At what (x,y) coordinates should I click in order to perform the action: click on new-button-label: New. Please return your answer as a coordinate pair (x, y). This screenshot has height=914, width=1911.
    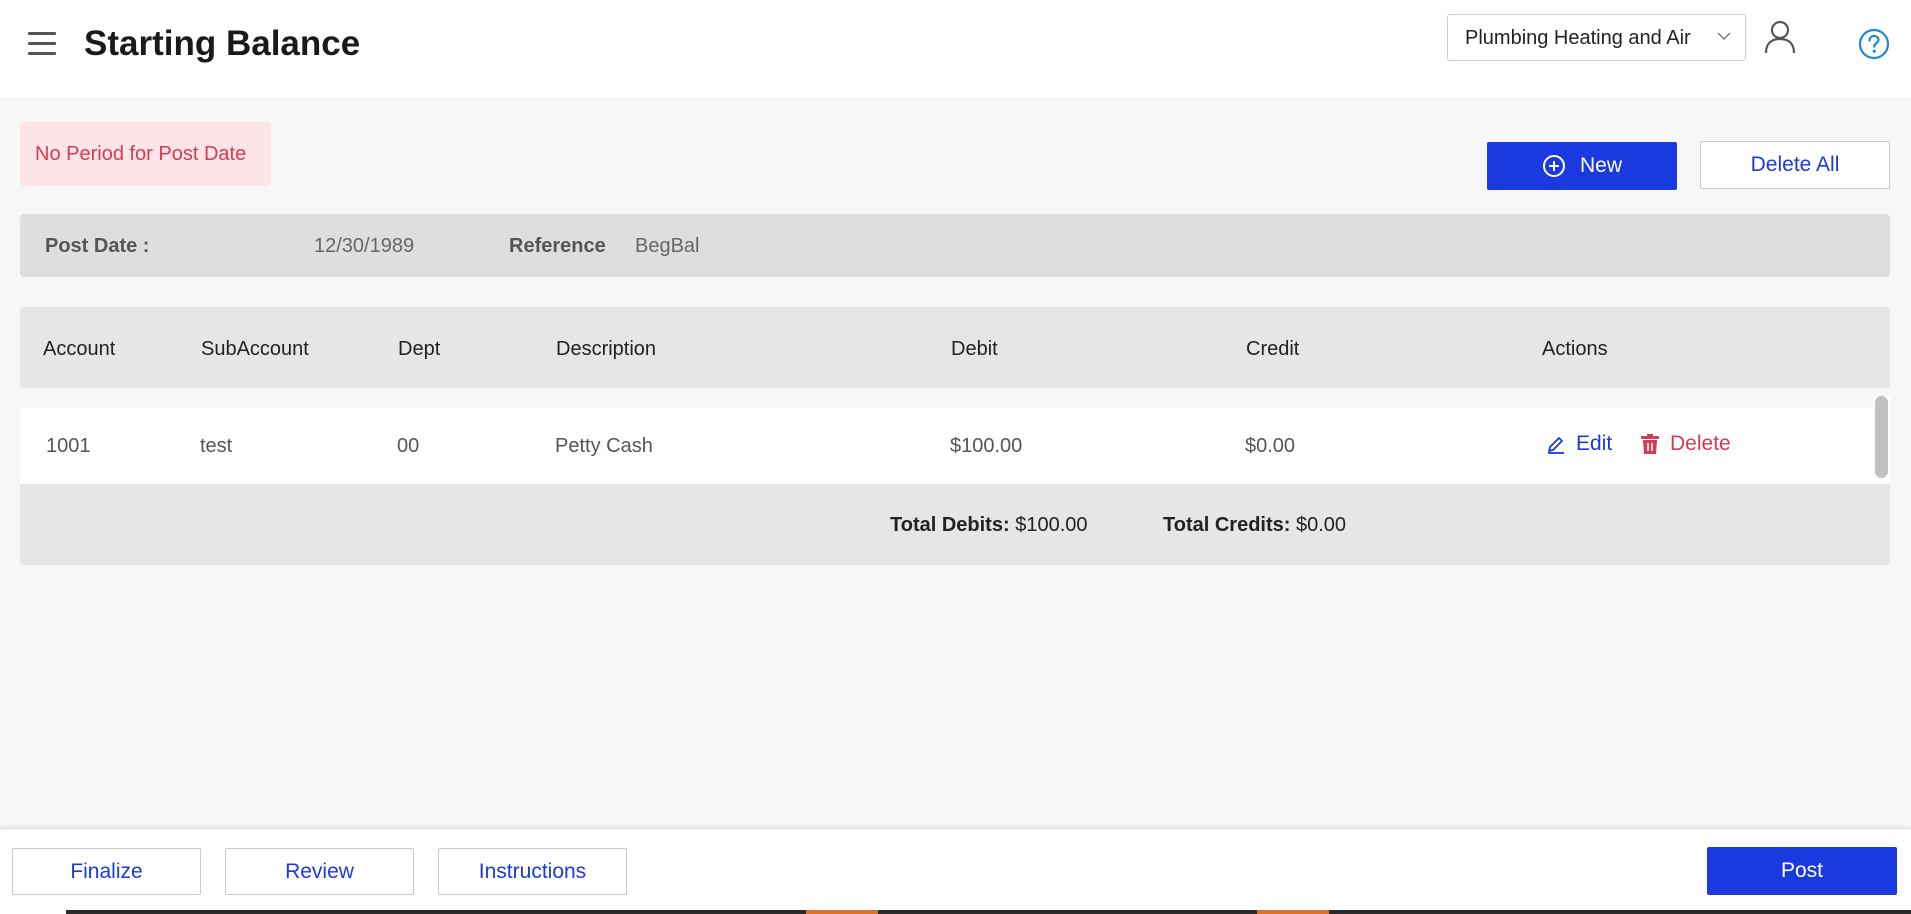
    Looking at the image, I should click on (1600, 165).